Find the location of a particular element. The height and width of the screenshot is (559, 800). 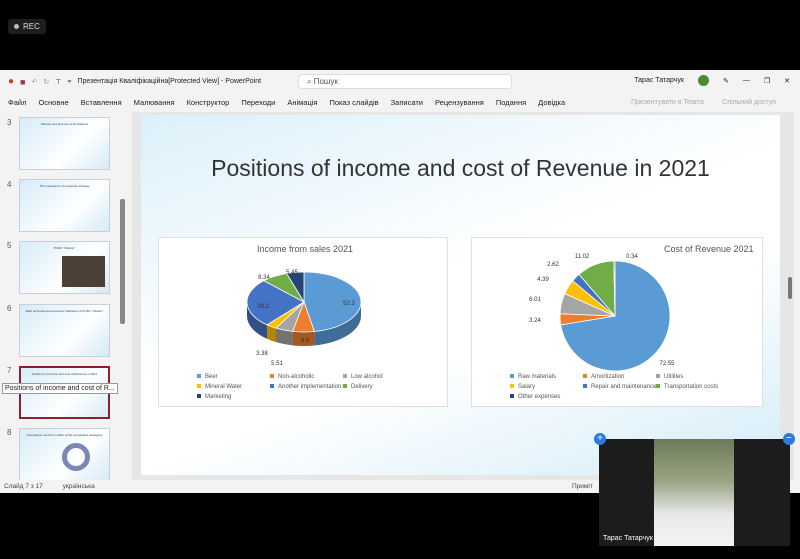

tab-insert: Вставлення is located at coordinates (101, 102).